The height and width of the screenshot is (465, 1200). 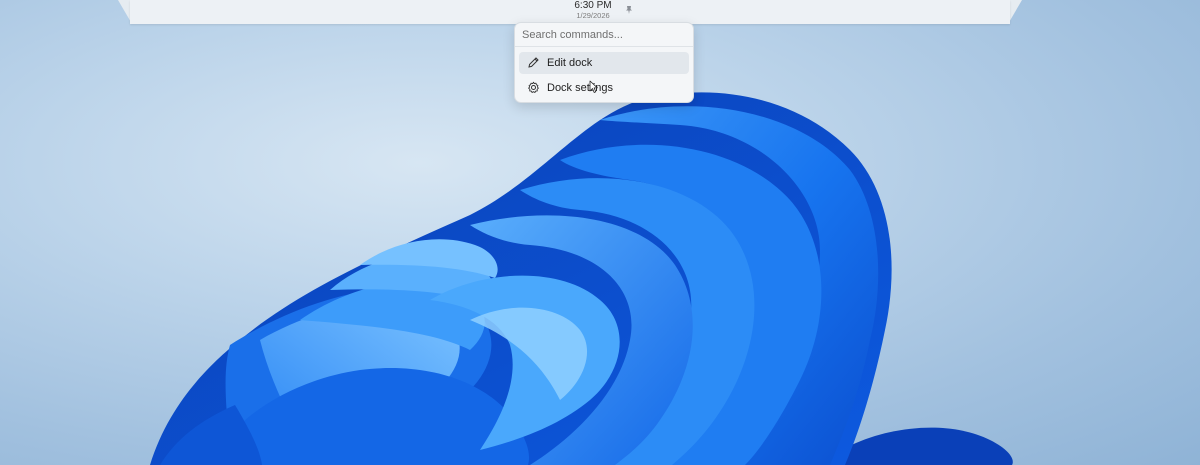 I want to click on clock-date: 1/29/2026, so click(x=593, y=15).